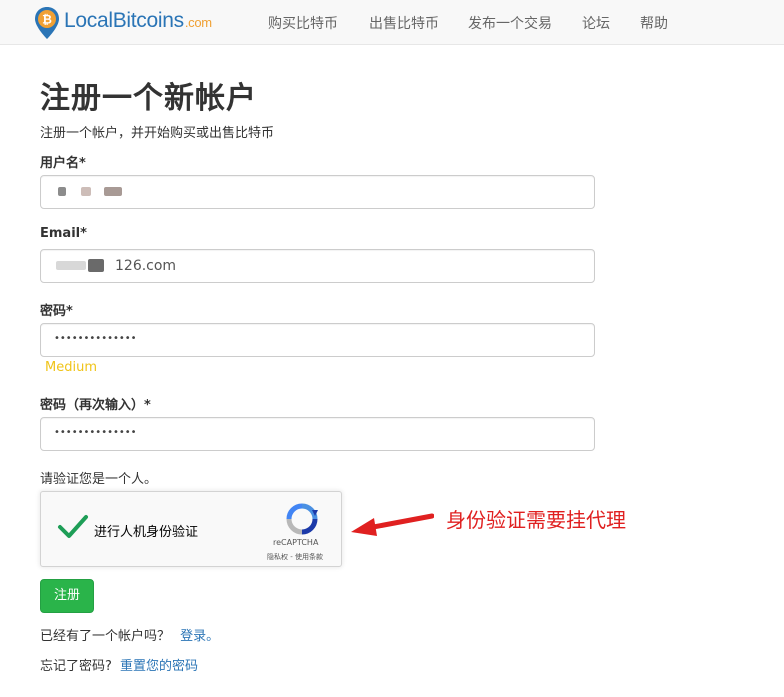 This screenshot has height=697, width=784. I want to click on annotation-text: 身份验证需要挂代理, so click(536, 520).